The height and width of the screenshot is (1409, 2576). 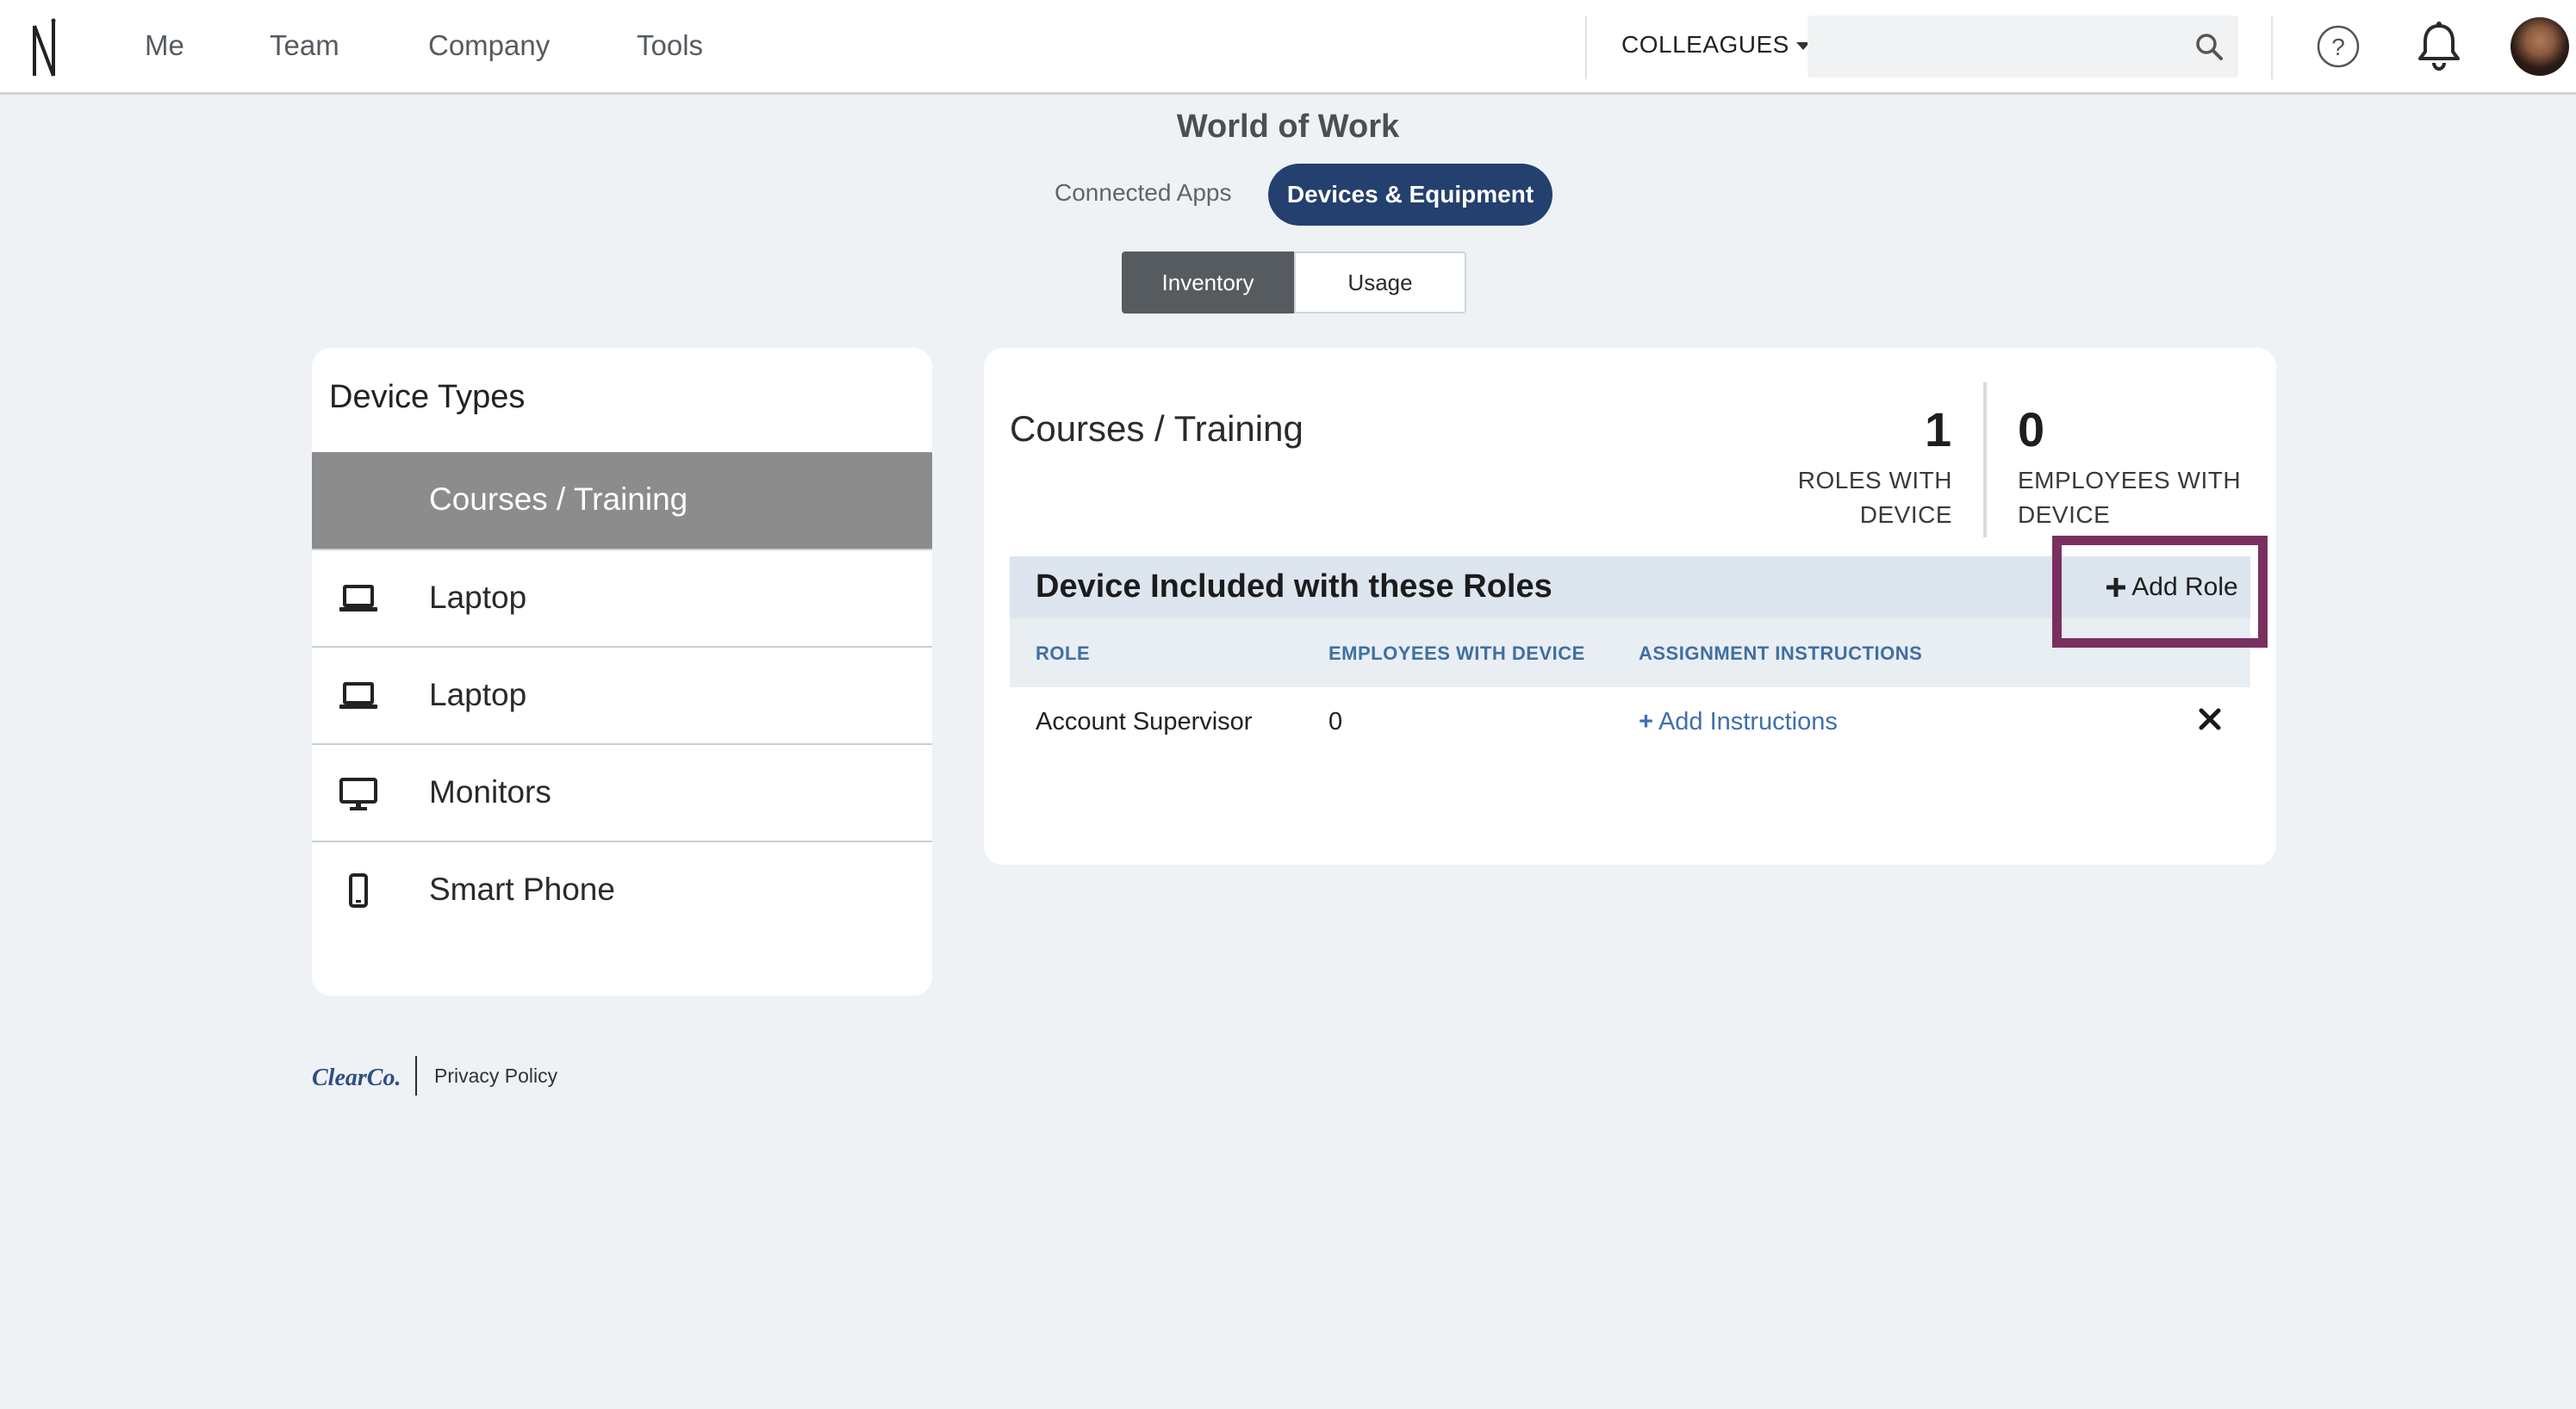 I want to click on remove-row-icon, so click(x=2210, y=719).